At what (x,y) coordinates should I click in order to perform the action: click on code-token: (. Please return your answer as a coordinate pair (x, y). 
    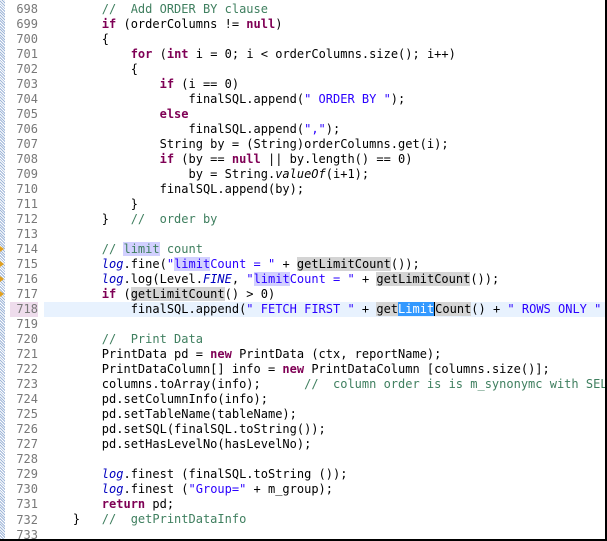
    Looking at the image, I should click on (159, 53).